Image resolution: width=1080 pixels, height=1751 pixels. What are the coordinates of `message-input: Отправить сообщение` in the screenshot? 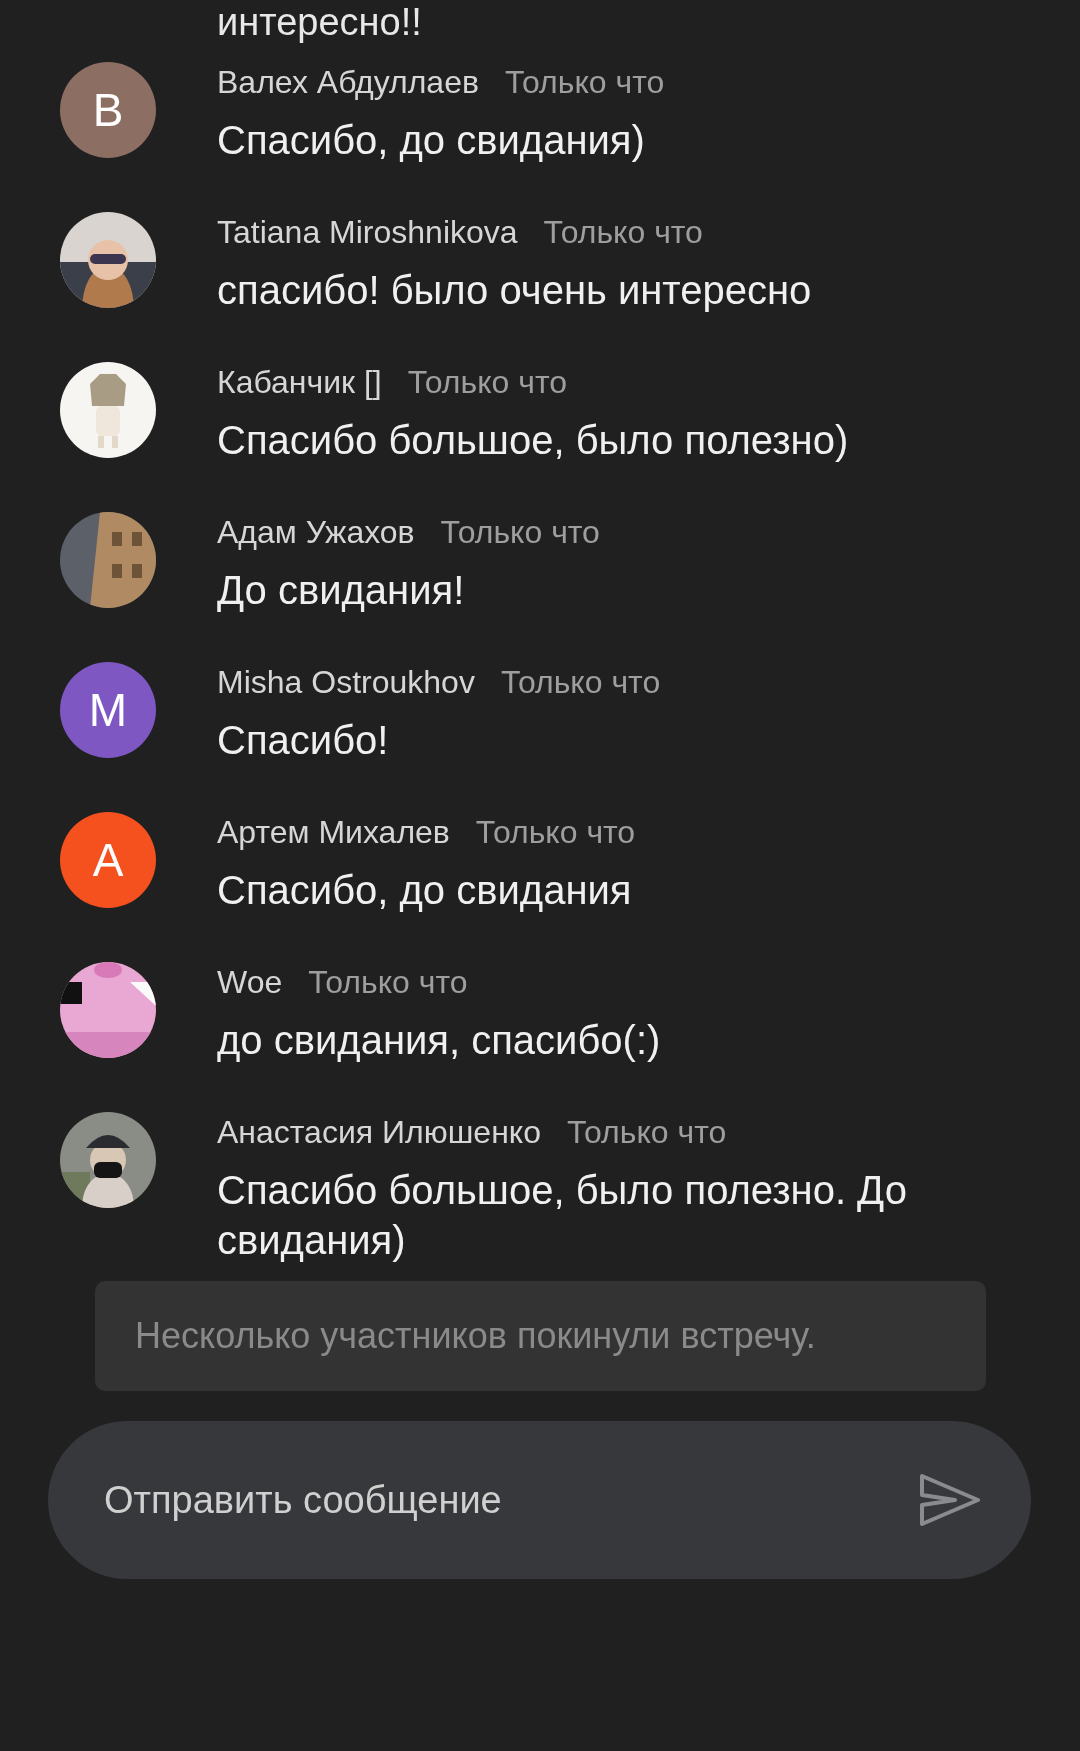 It's located at (510, 1500).